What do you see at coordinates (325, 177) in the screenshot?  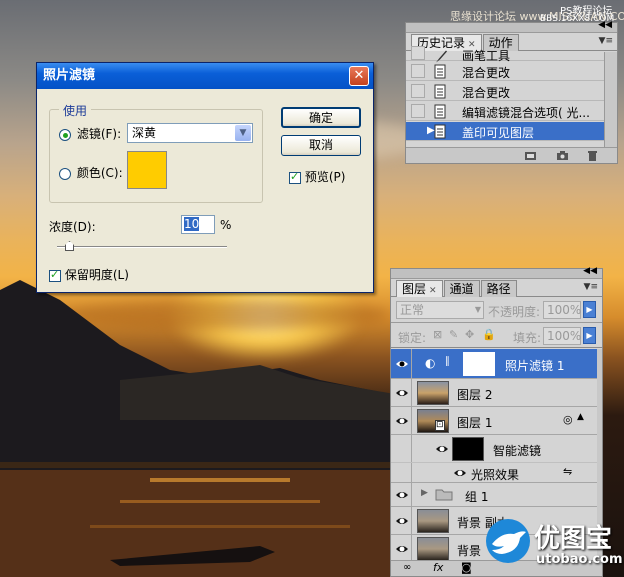 I see `preview-label: 预览(P)` at bounding box center [325, 177].